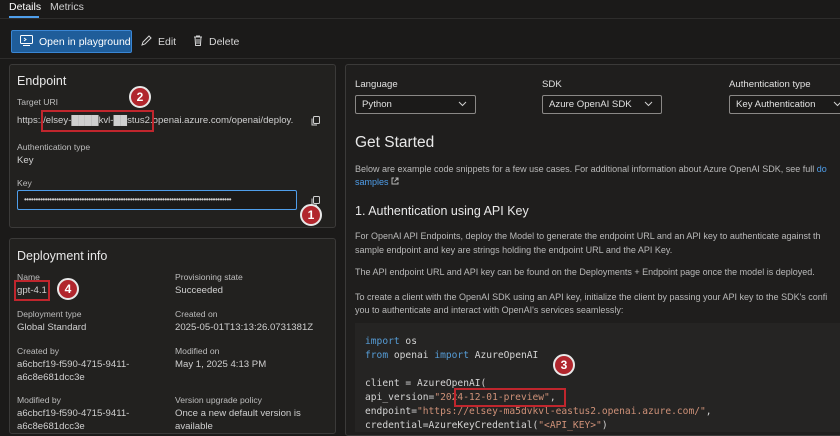  I want to click on auth-type-value: Key, so click(25, 160).